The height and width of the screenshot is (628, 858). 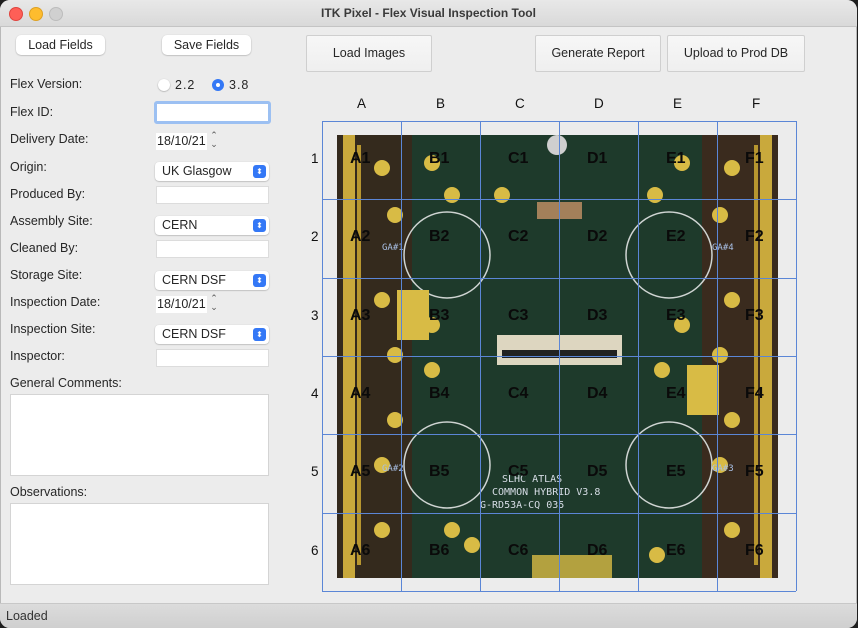 I want to click on assembly-site-select: CERN ⬍, so click(x=212, y=225).